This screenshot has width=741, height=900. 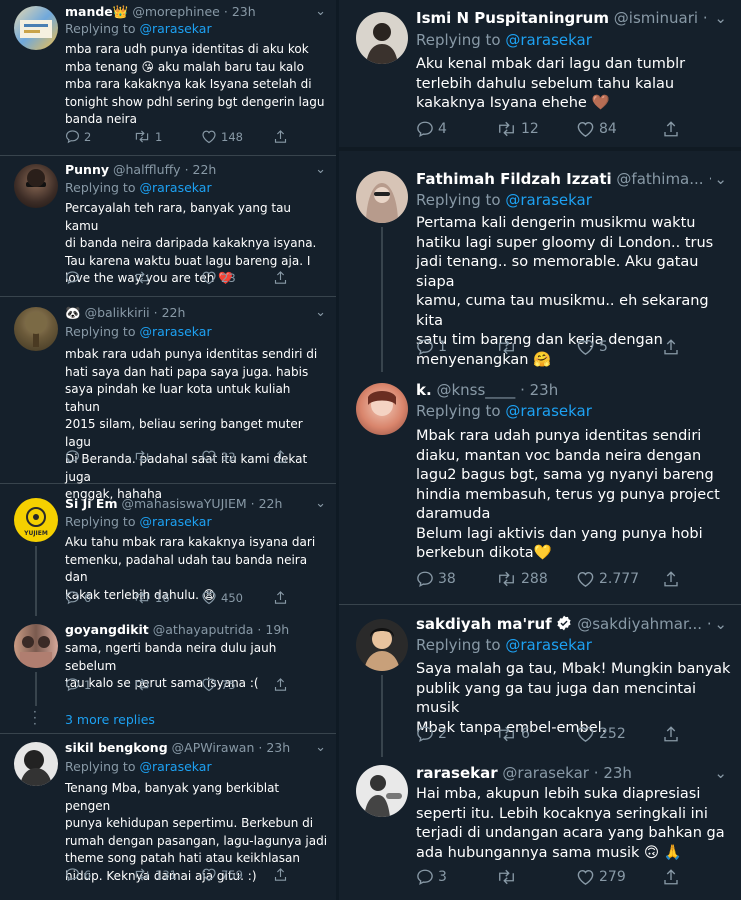 I want to click on user-handle: @isminuari, so click(x=656, y=18).